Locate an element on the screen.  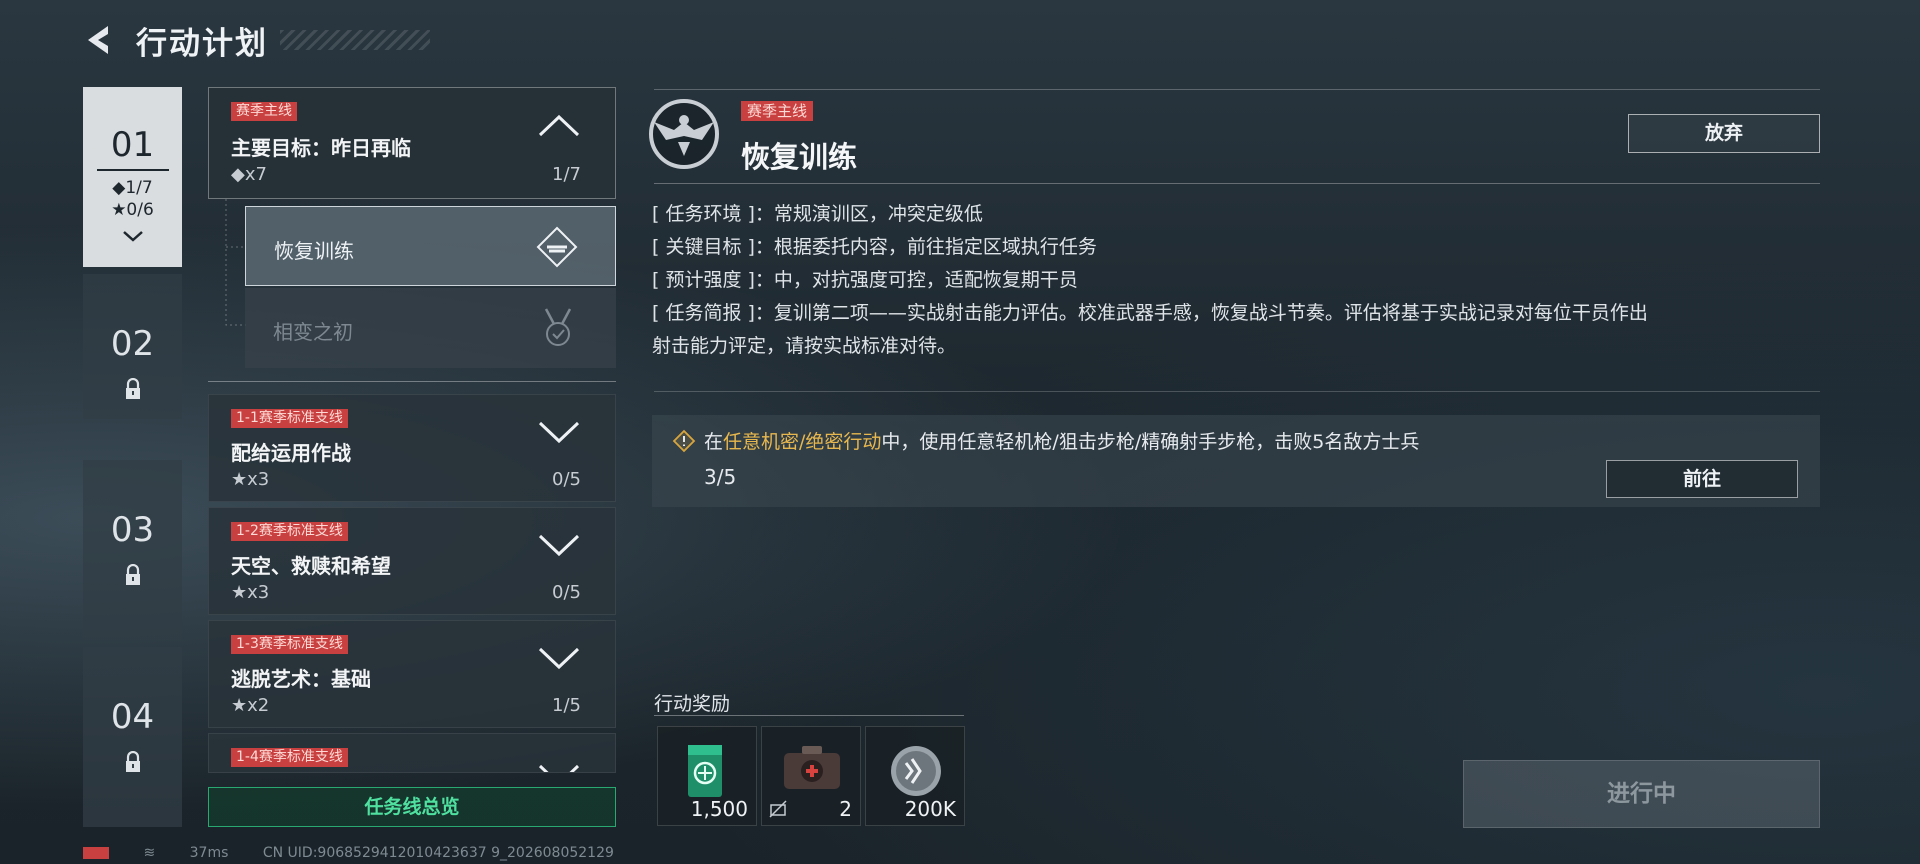
quest-name: 天空、救赎和希望 is located at coordinates (311, 566).